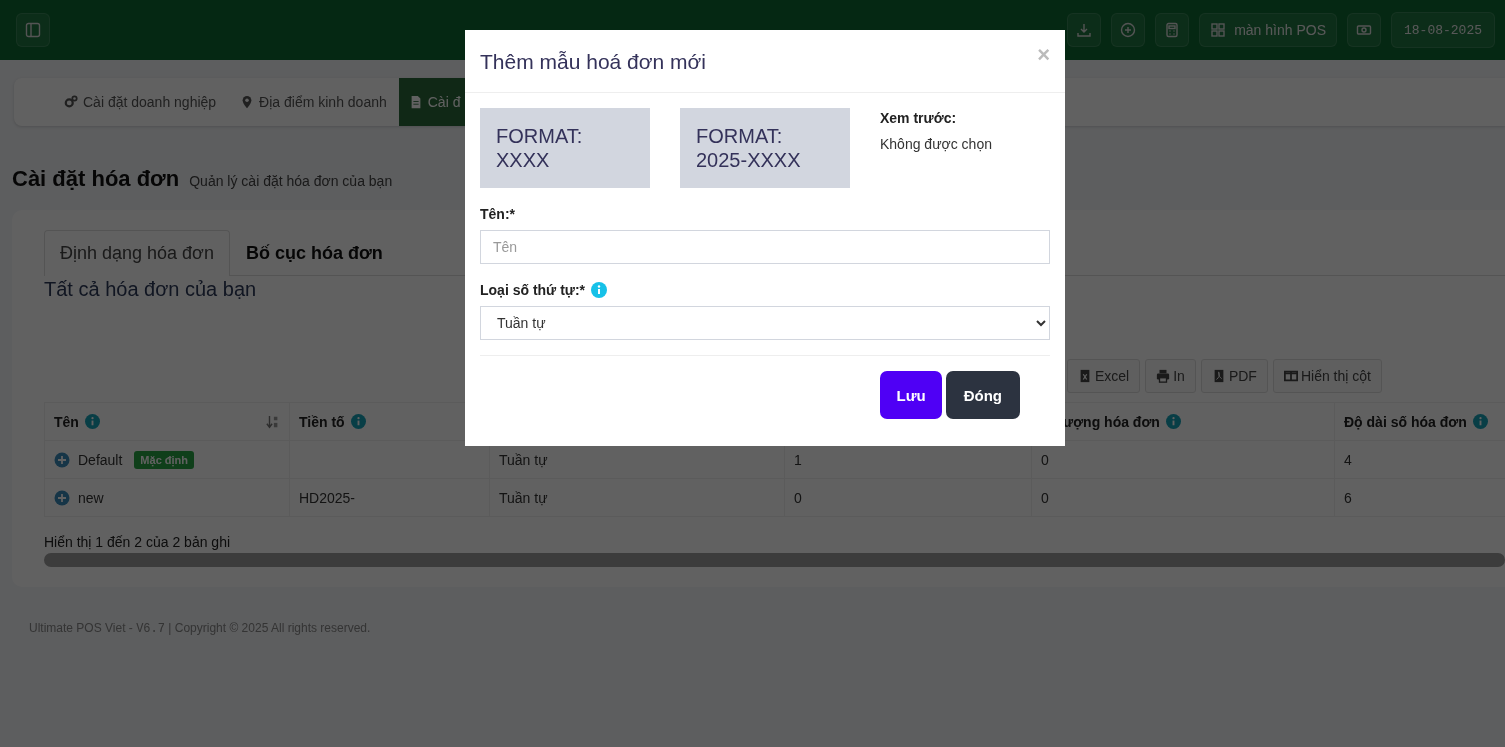 This screenshot has width=1505, height=747. Describe the element at coordinates (748, 160) in the screenshot. I see `format-value: 2025-XXXX` at that location.